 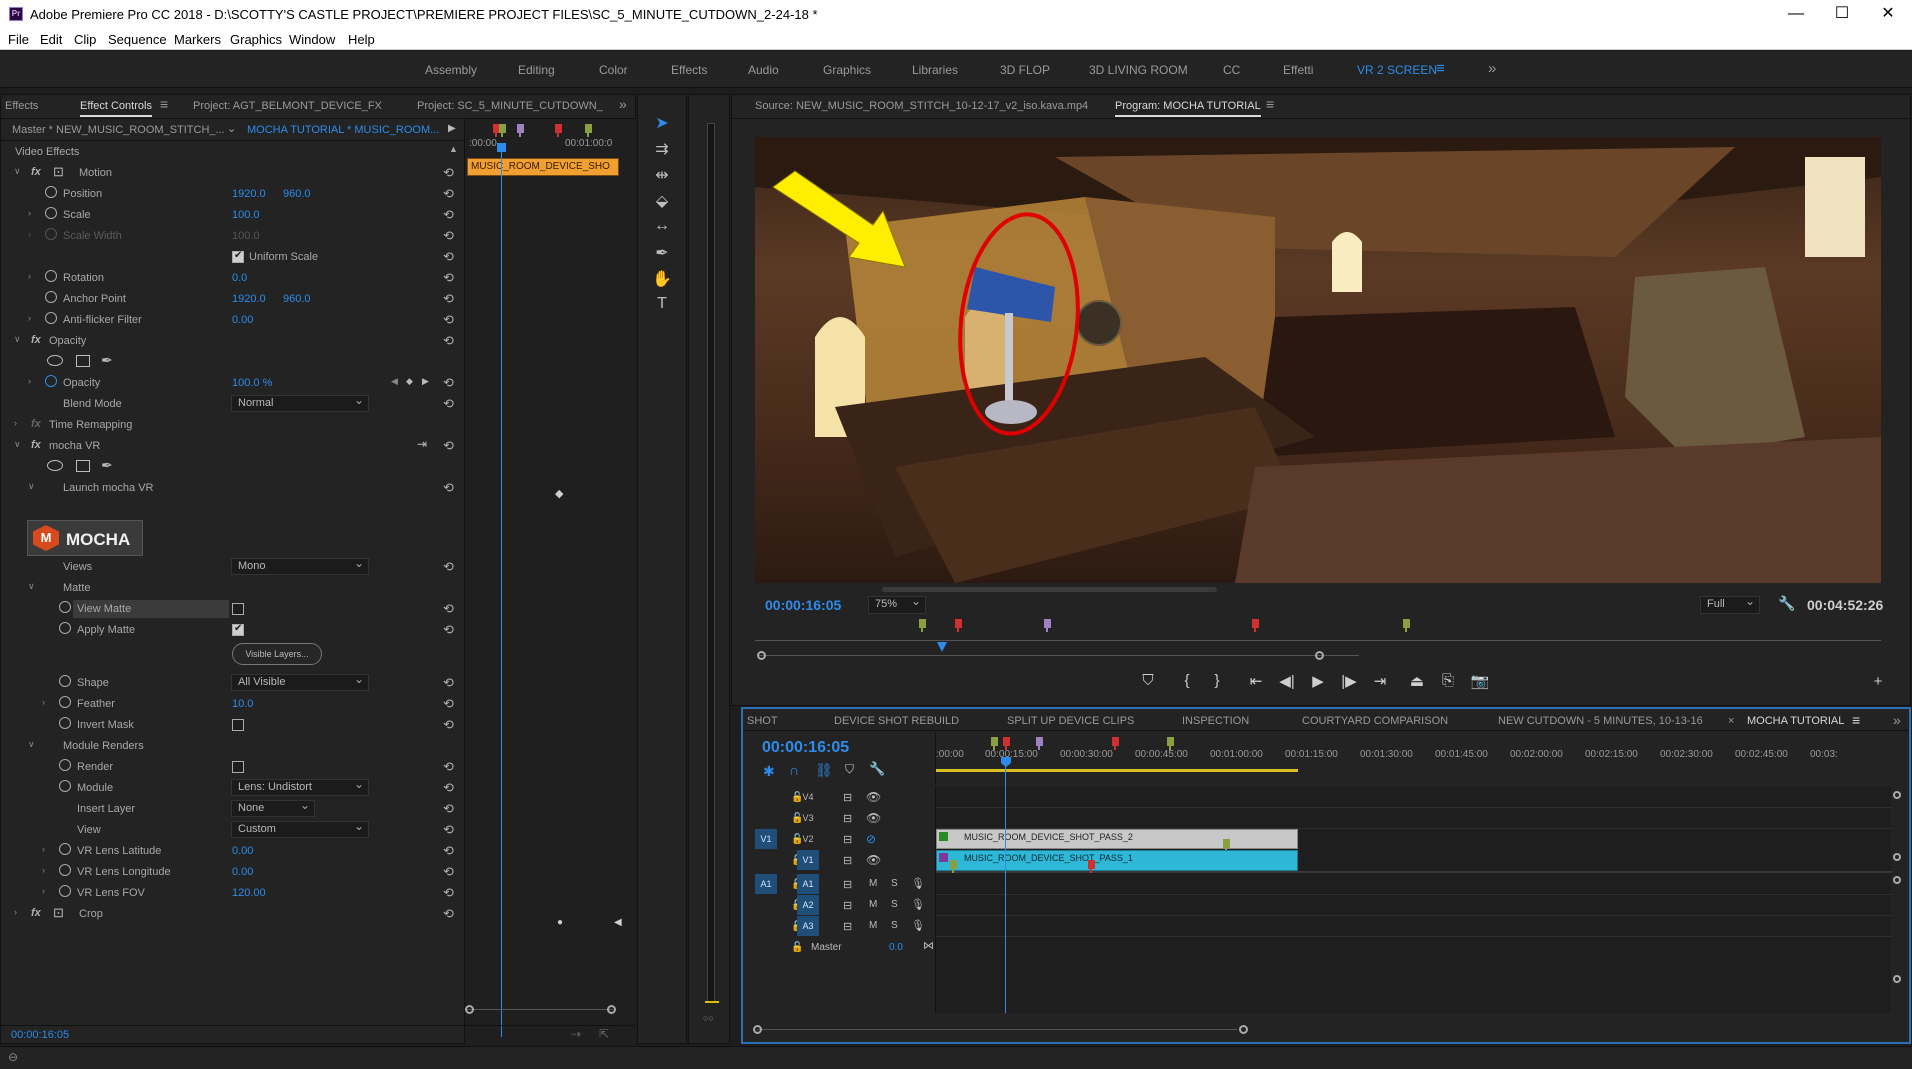 What do you see at coordinates (613, 70) in the screenshot?
I see `workspace-color: Color` at bounding box center [613, 70].